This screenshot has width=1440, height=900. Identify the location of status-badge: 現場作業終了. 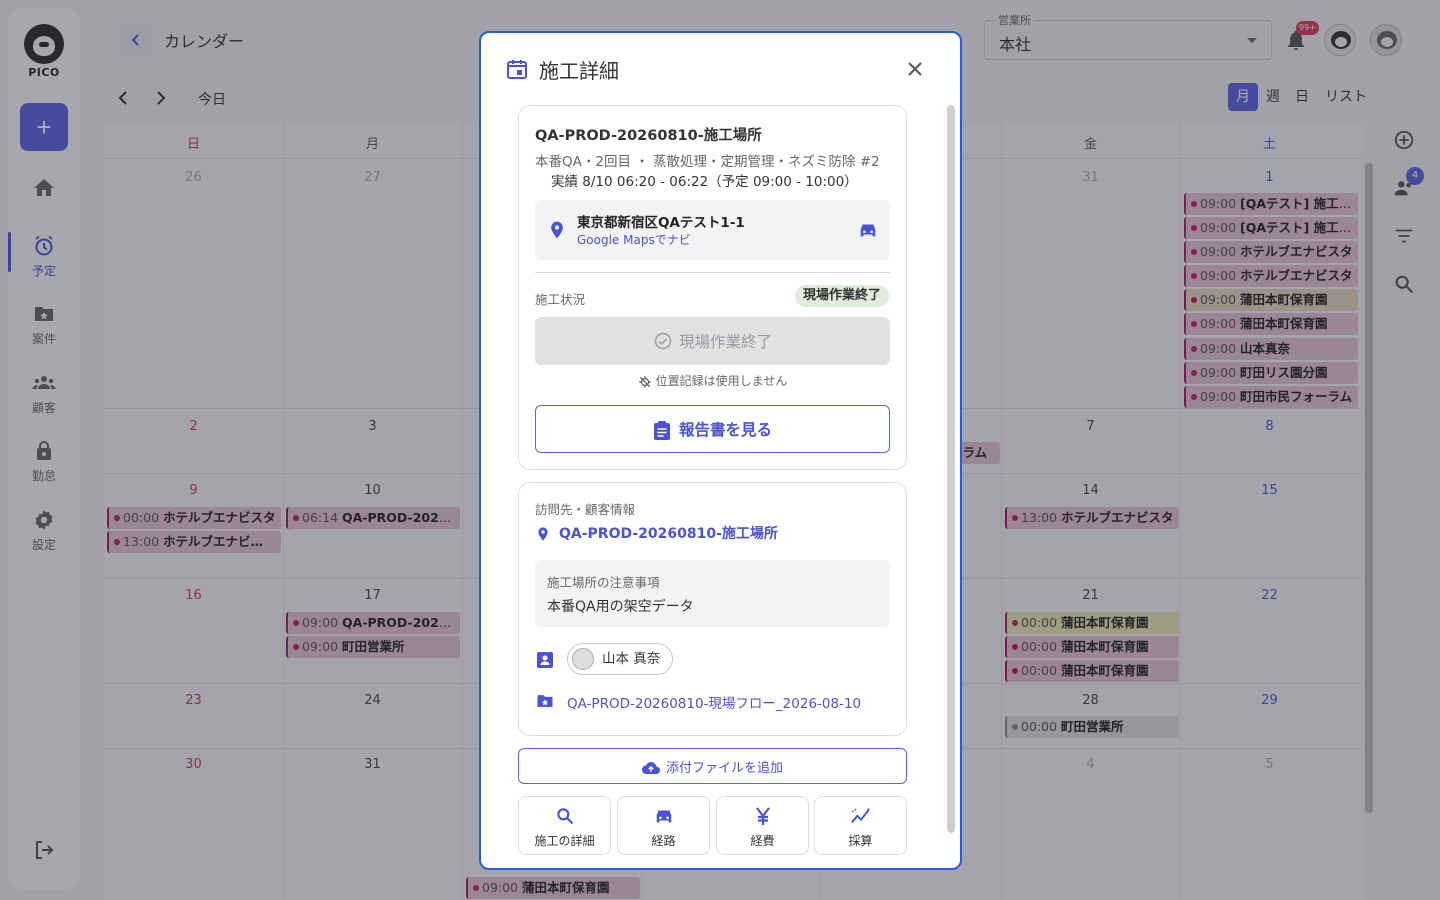
(842, 296).